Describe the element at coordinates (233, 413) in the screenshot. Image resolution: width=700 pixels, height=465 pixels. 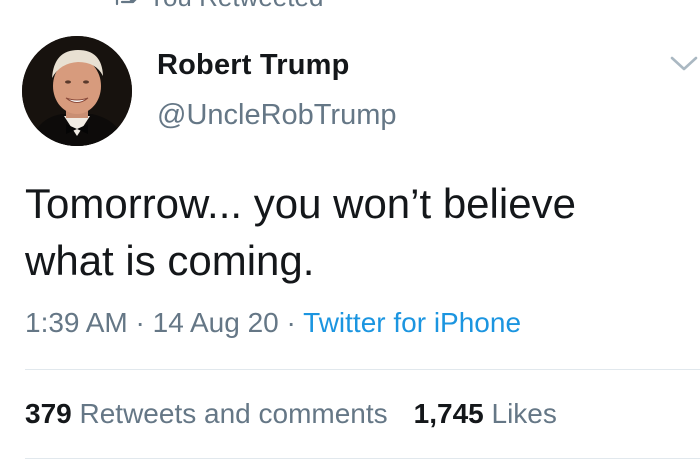
I see `retweets-label: Retweets and comments` at that location.